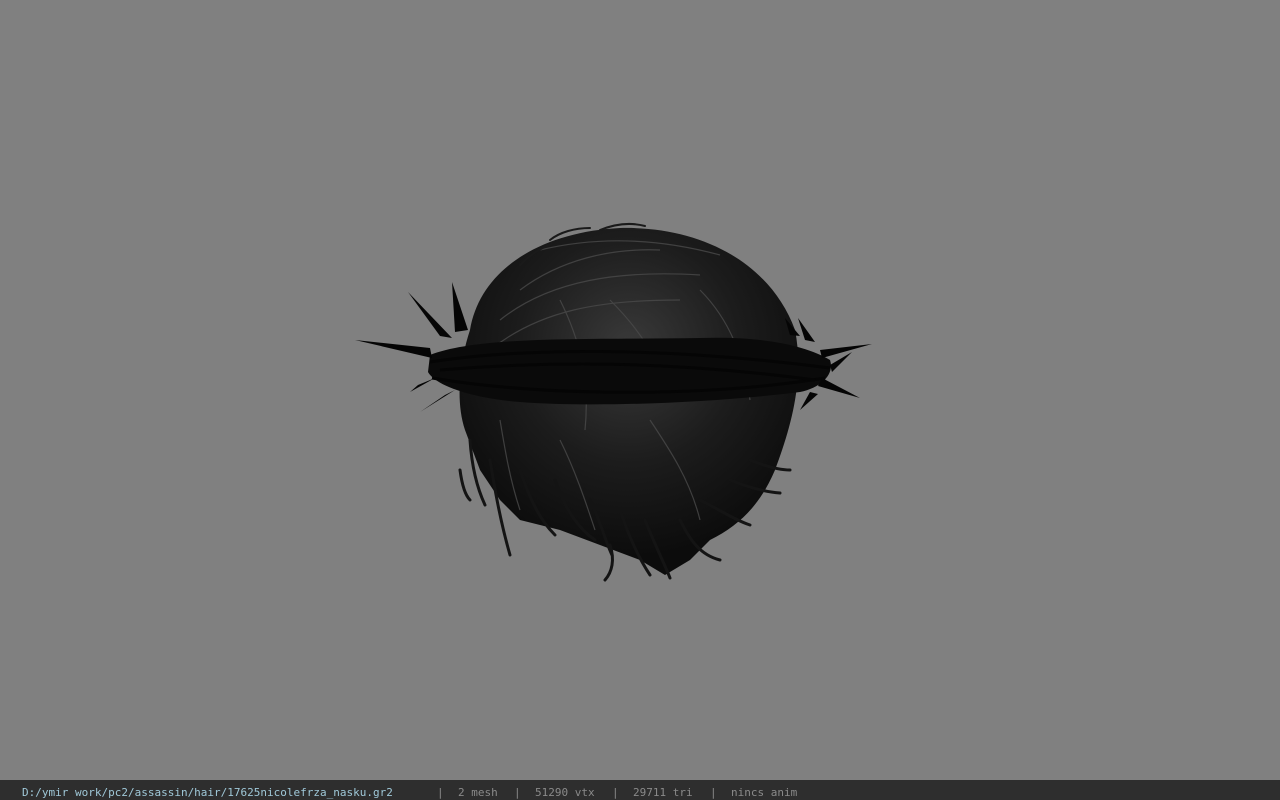 This screenshot has height=800, width=1280. Describe the element at coordinates (565, 792) in the screenshot. I see `vertex-count: 51290 vtx` at that location.